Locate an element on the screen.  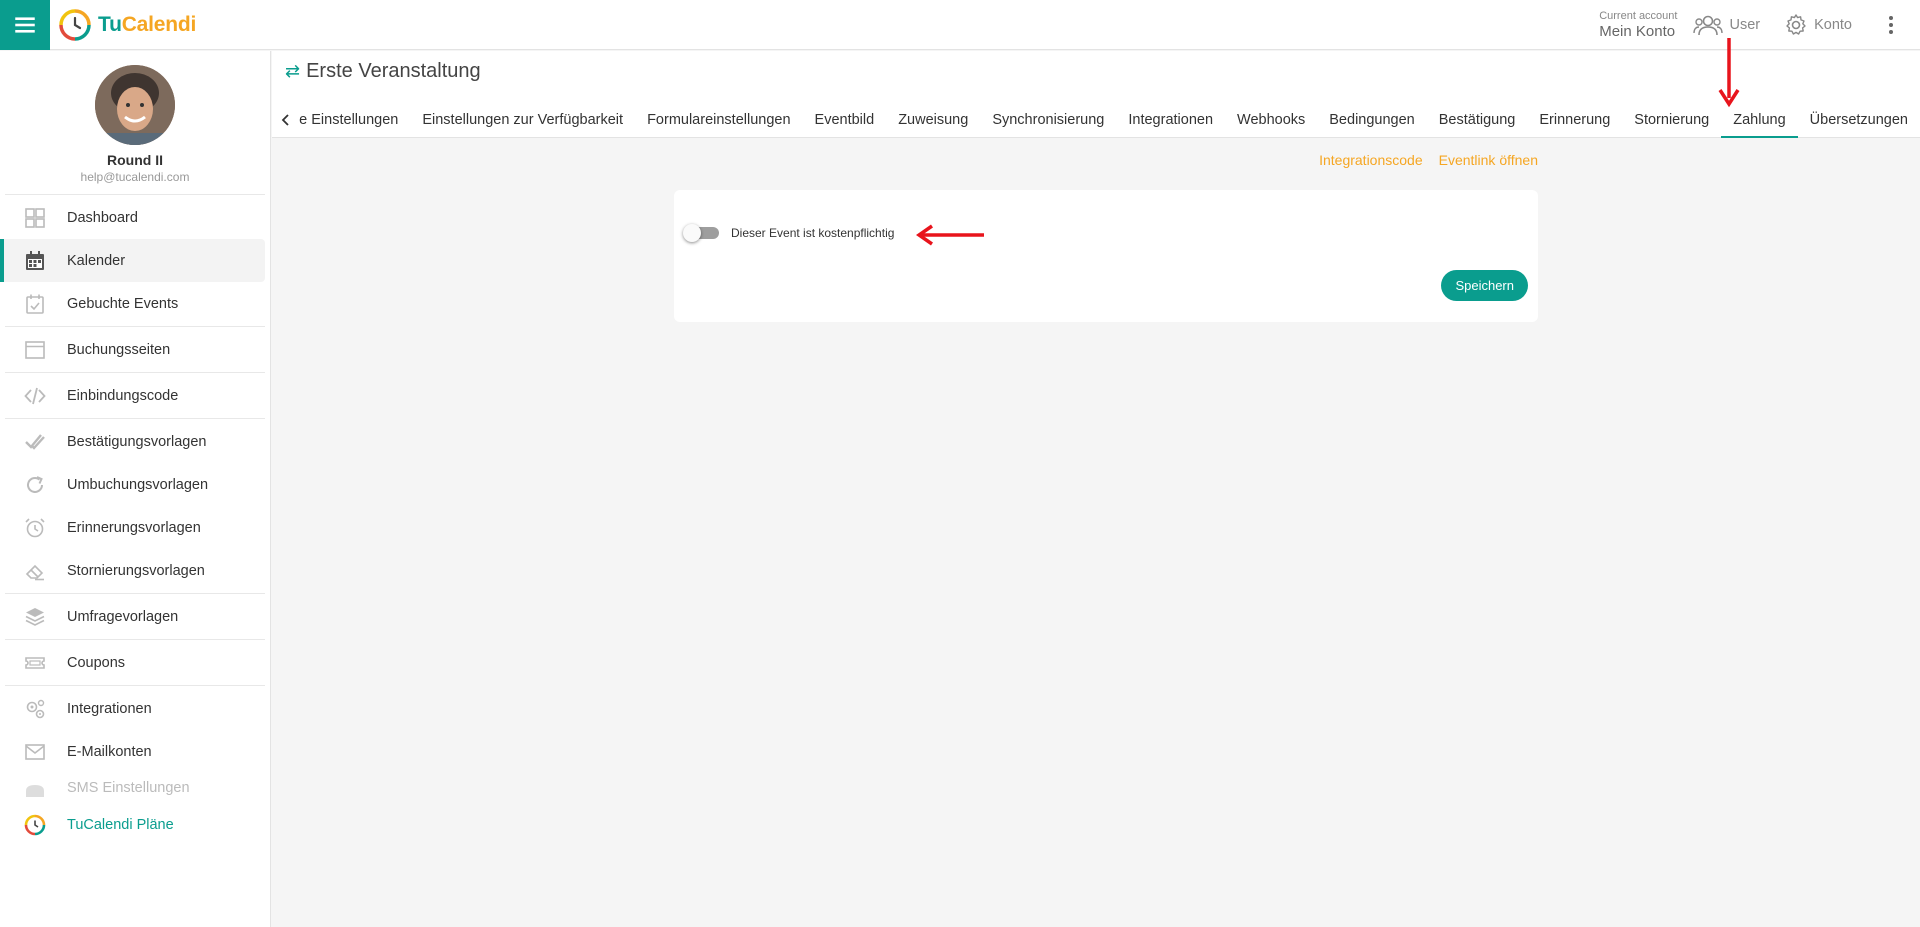
tab-erinnerung: Erinnerung is located at coordinates (1574, 119).